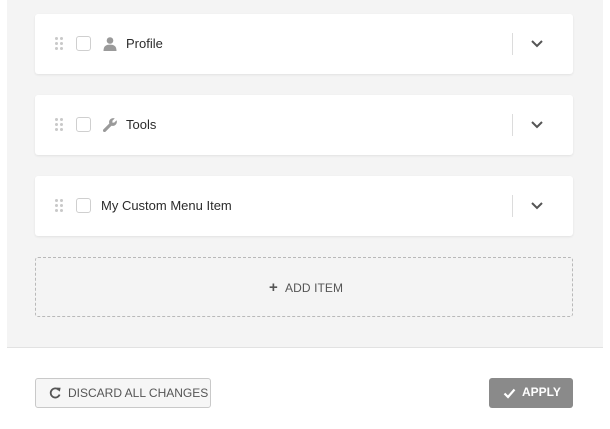  I want to click on wrench-icon, so click(109, 125).